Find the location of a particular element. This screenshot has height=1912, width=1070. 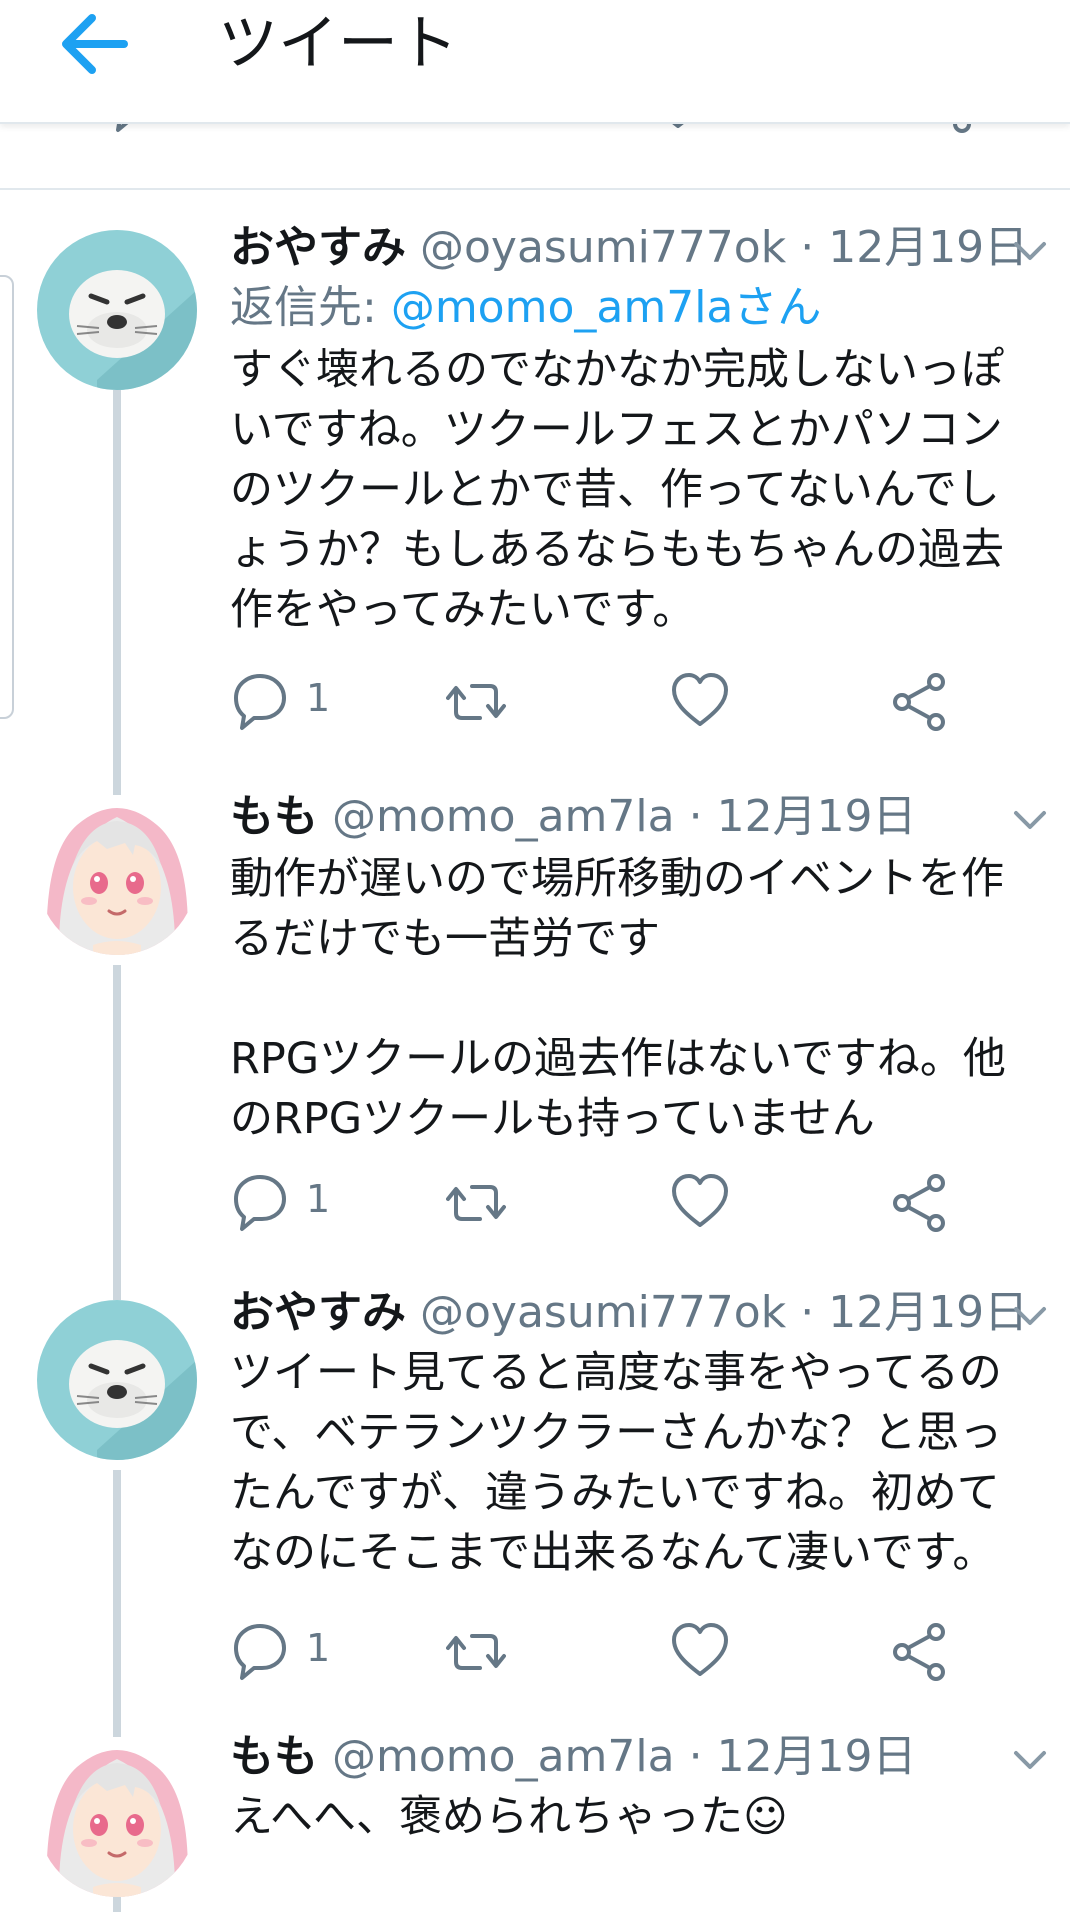

reply-to-line: 返信先: @momo_am7laさん is located at coordinates (525, 308).